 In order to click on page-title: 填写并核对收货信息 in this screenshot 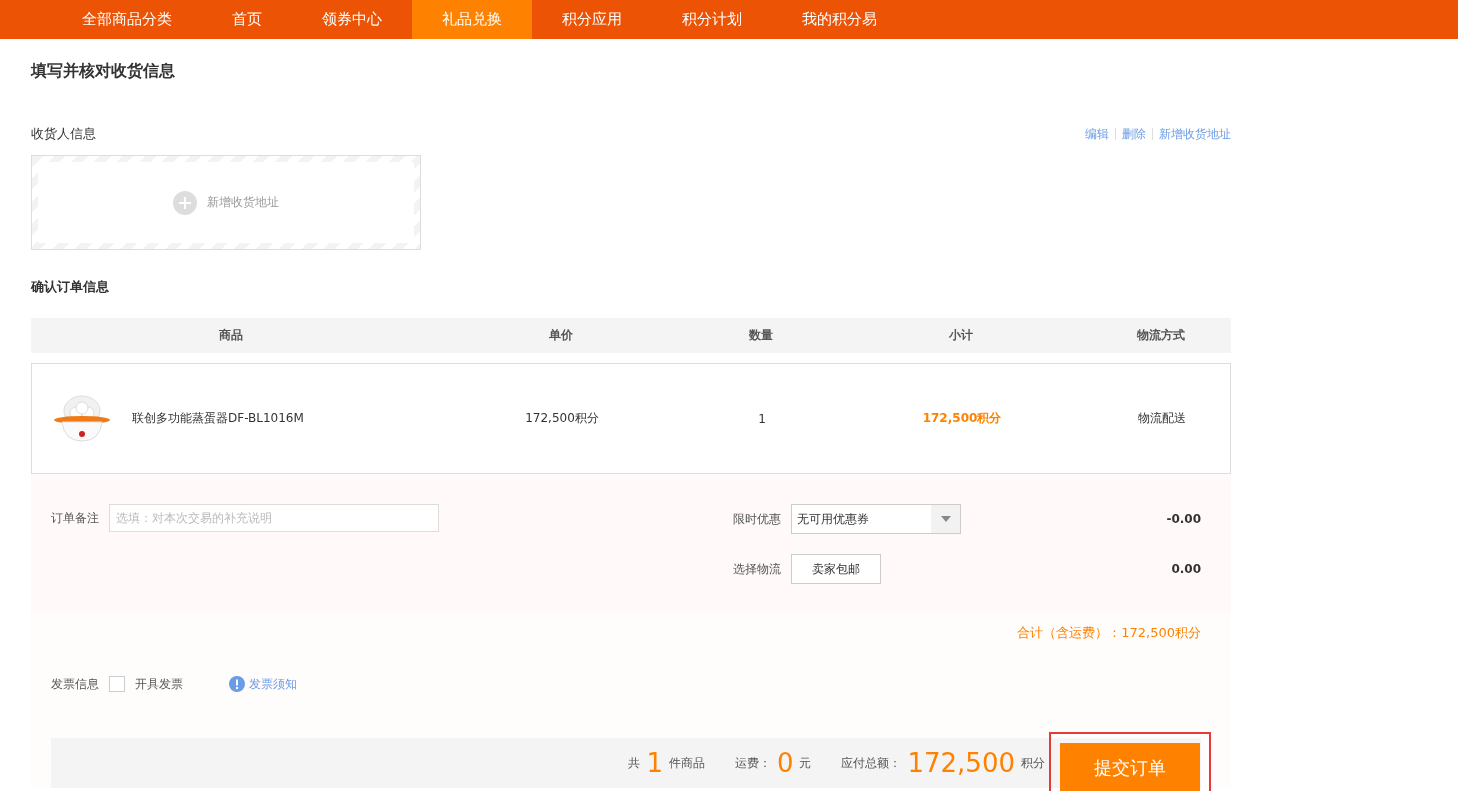, I will do `click(103, 71)`.